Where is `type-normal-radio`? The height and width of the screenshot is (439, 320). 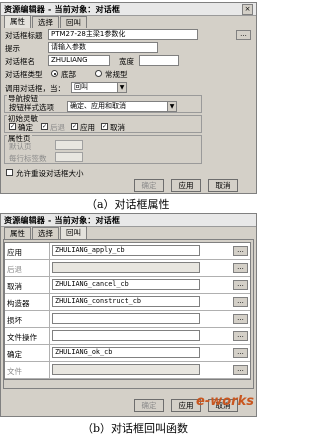
type-normal-radio is located at coordinates (98, 73).